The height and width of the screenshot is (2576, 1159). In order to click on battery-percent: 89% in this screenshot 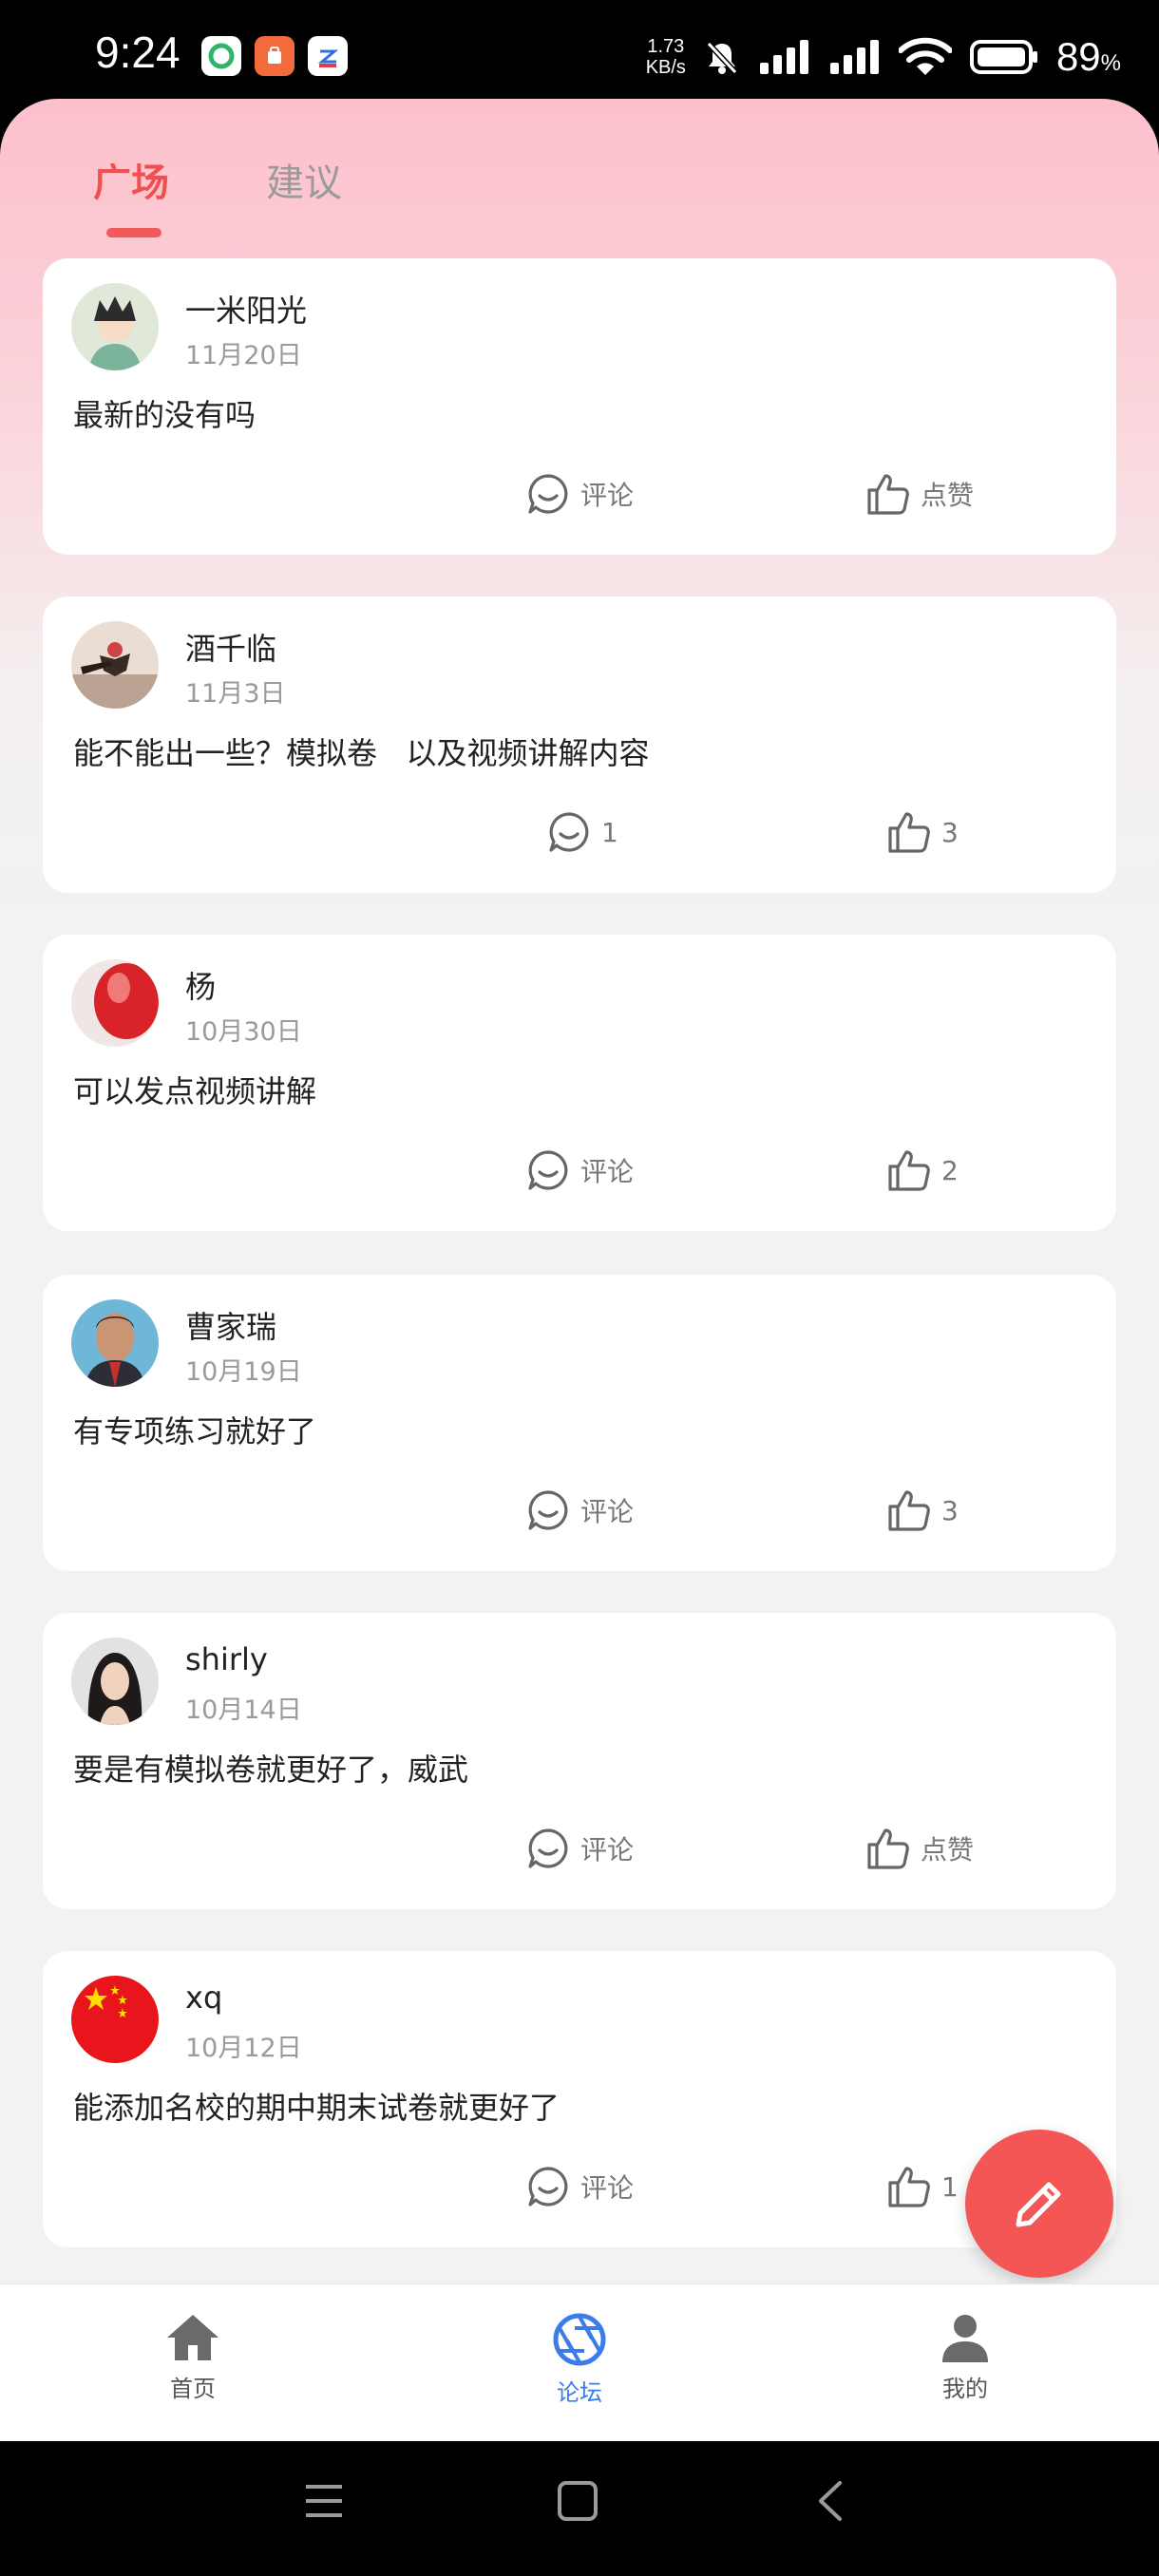, I will do `click(1088, 57)`.